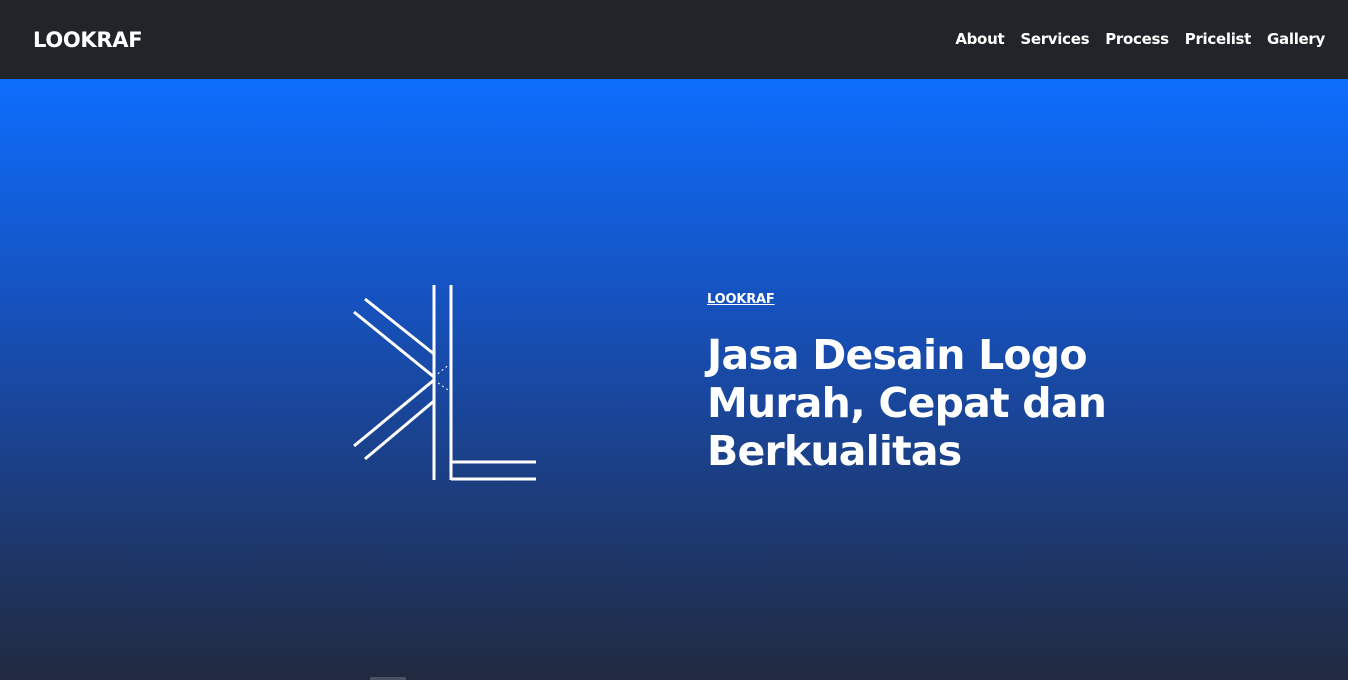  What do you see at coordinates (1296, 39) in the screenshot?
I see `nav-link-gallery: Gallery` at bounding box center [1296, 39].